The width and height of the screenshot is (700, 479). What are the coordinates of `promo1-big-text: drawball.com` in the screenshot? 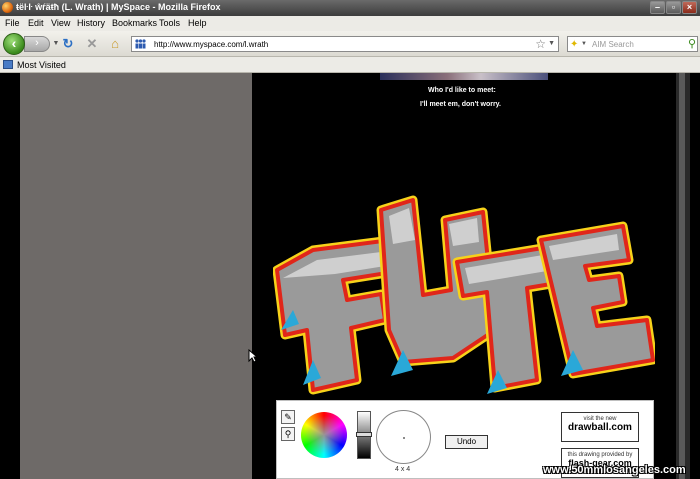 It's located at (600, 427).